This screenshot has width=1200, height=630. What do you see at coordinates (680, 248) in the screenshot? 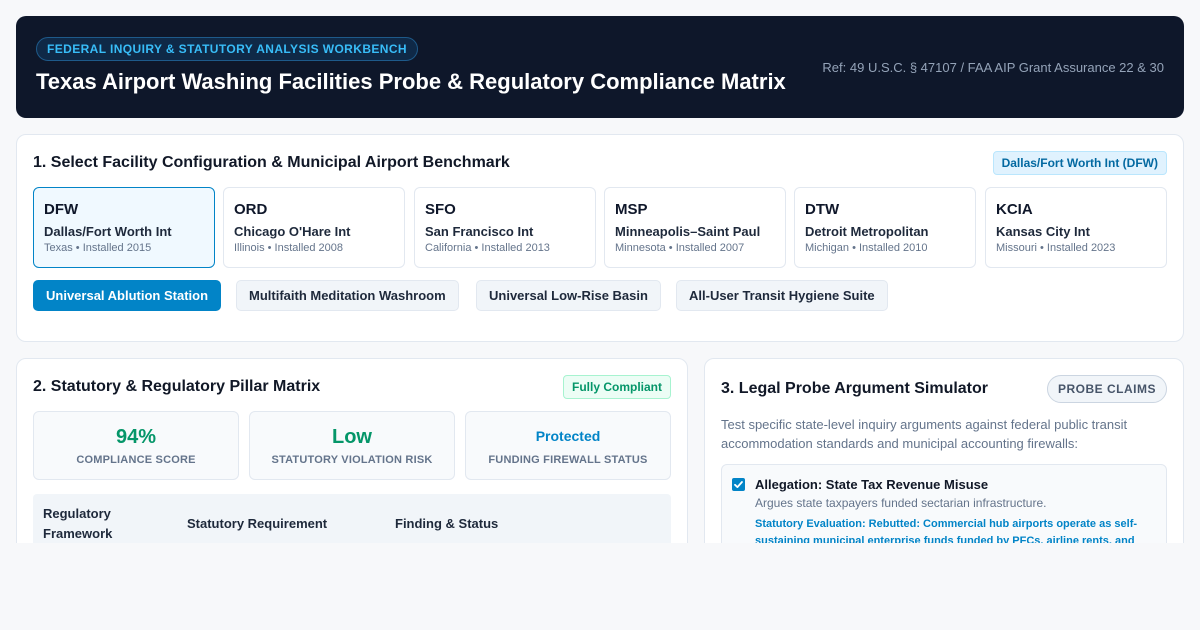
I see `airport-meta: Minnesota • Installed 2007` at bounding box center [680, 248].